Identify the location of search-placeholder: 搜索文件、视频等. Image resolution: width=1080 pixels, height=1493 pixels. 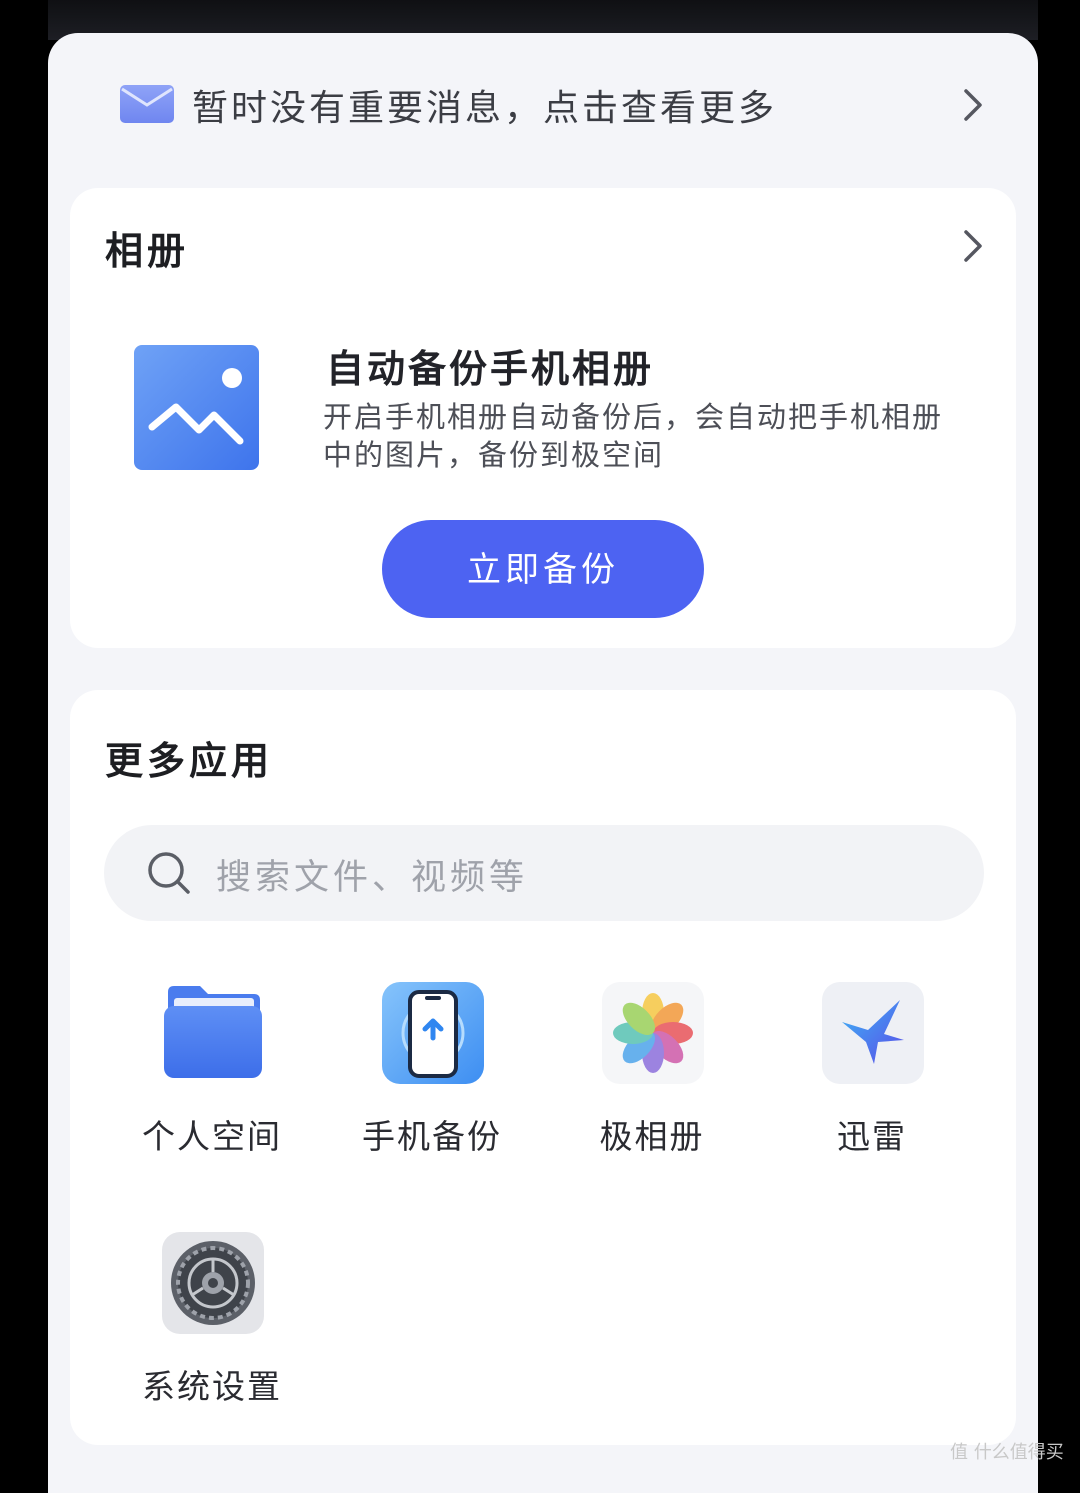
(372, 878).